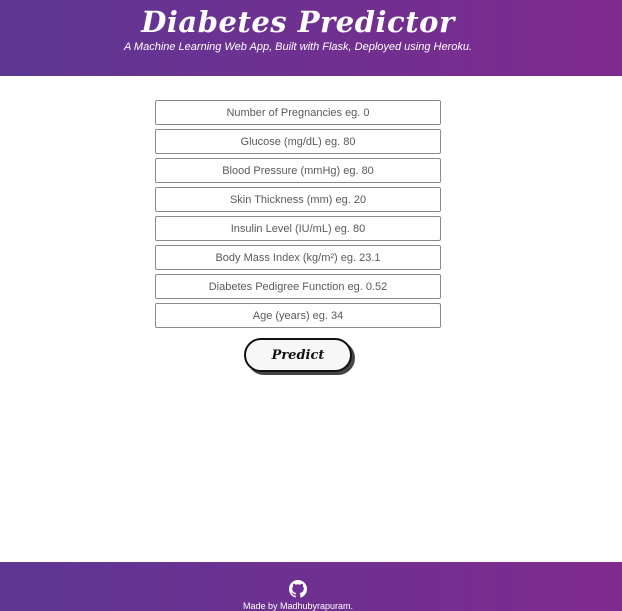 This screenshot has height=611, width=622. What do you see at coordinates (298, 315) in the screenshot?
I see `age-input` at bounding box center [298, 315].